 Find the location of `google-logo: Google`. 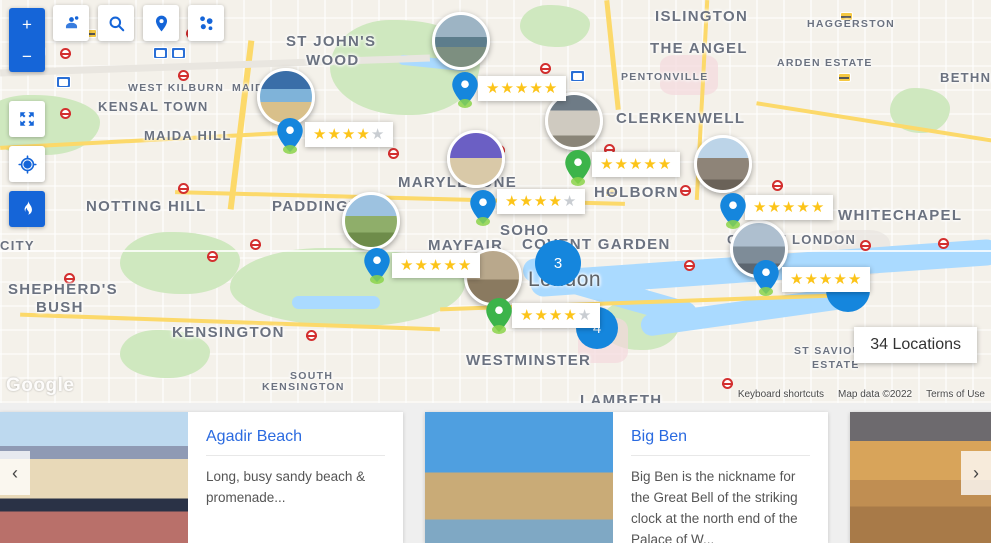

google-logo: Google is located at coordinates (40, 385).